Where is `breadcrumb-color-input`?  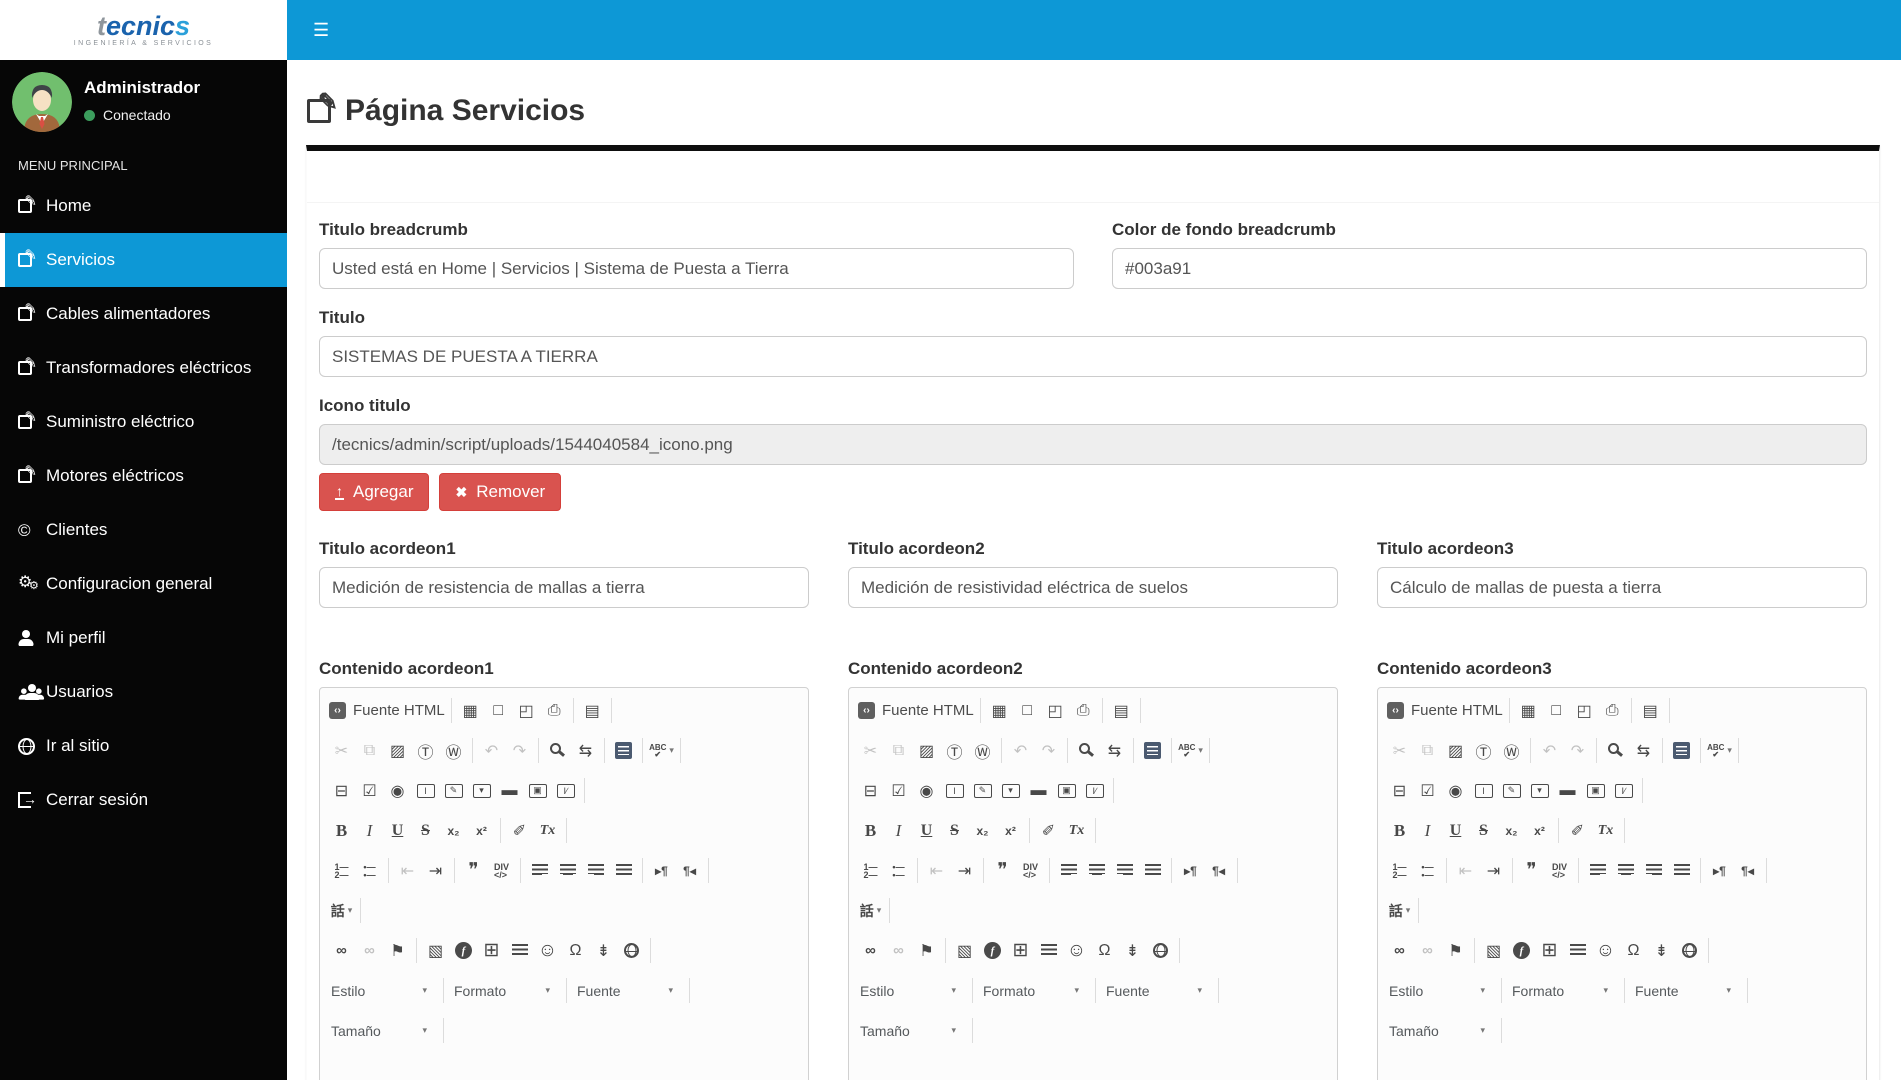
breadcrumb-color-input is located at coordinates (1489, 268).